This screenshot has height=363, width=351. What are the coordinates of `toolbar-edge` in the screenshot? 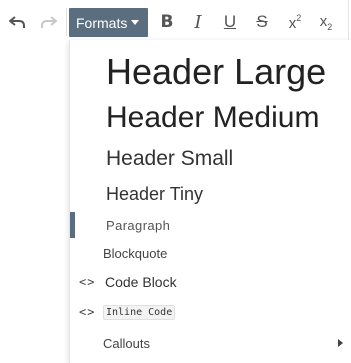 It's located at (348, 22).